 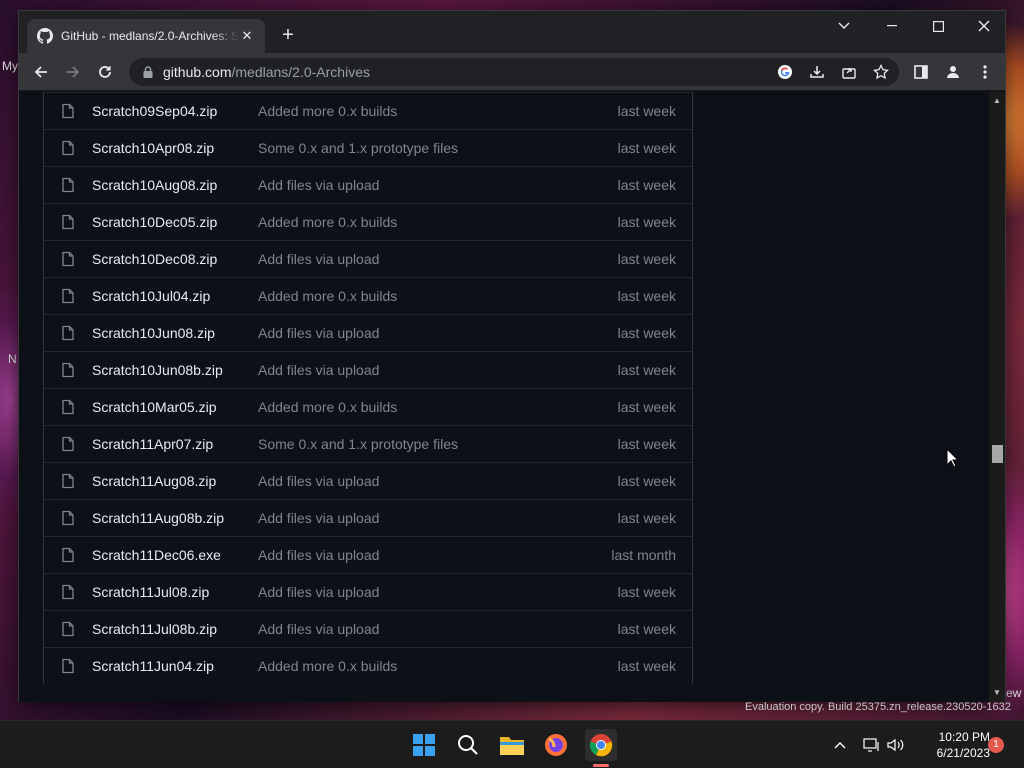 What do you see at coordinates (10, 66) in the screenshot?
I see `desktop-icon-label: My` at bounding box center [10, 66].